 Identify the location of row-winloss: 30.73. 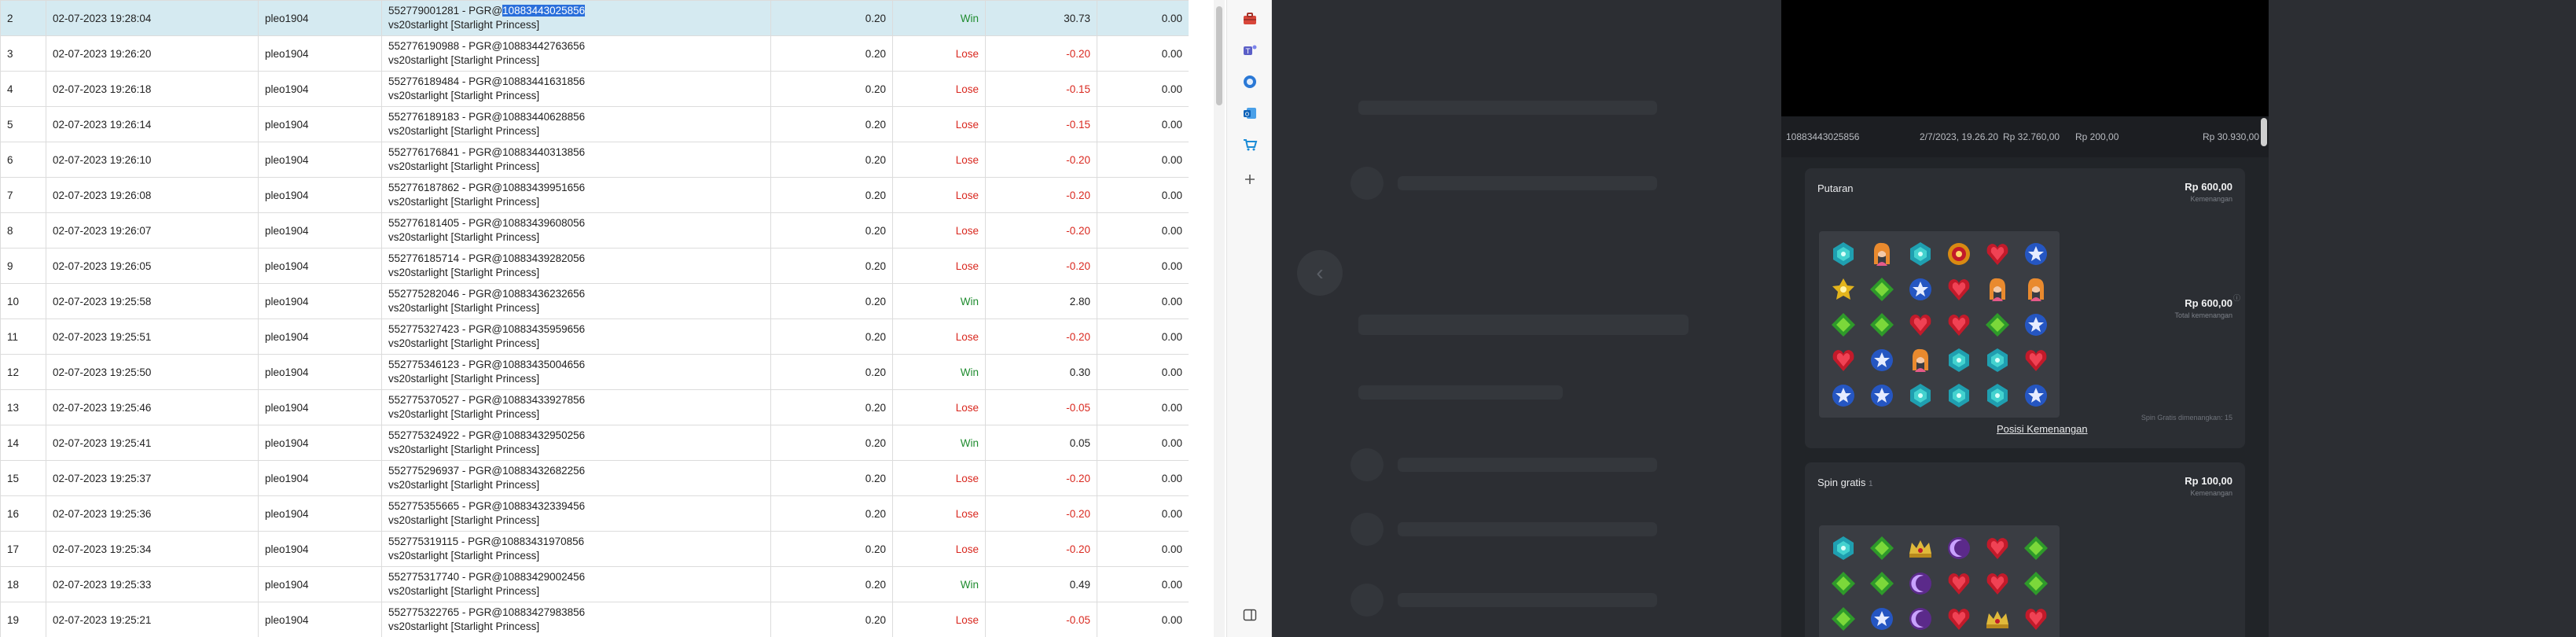
(1041, 18).